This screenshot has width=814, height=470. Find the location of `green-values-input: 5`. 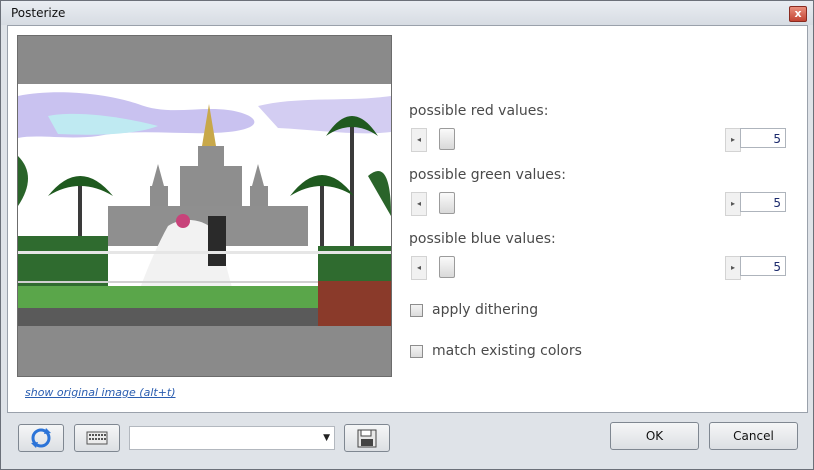

green-values-input: 5 is located at coordinates (763, 202).